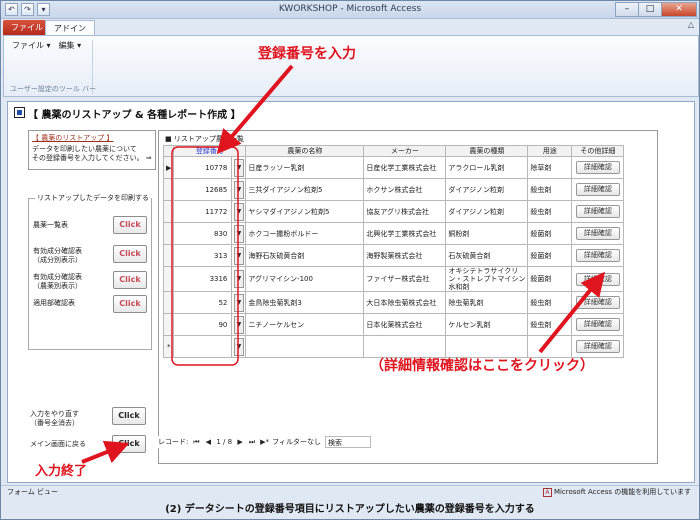 The width and height of the screenshot is (700, 520). I want to click on redo-input-button: Click, so click(129, 416).